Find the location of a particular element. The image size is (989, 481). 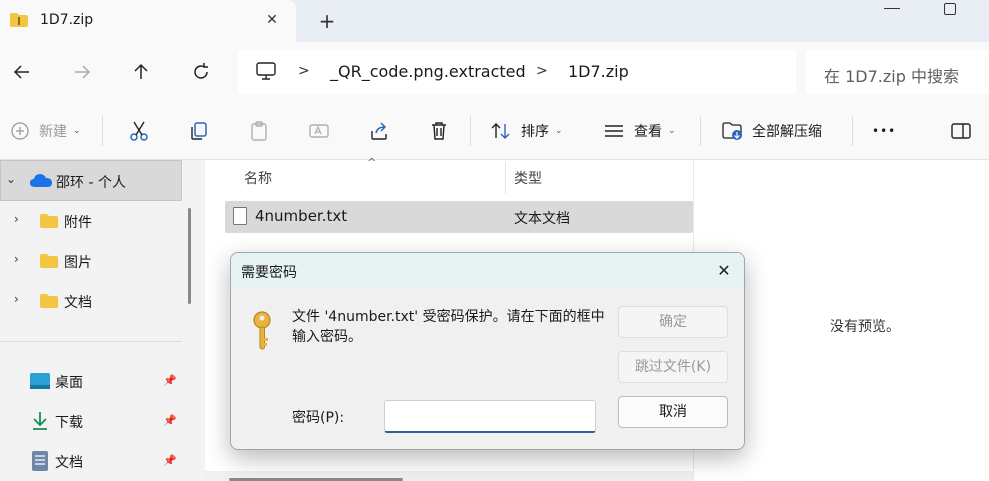

onedrive-cloud-icon is located at coordinates (41, 180).